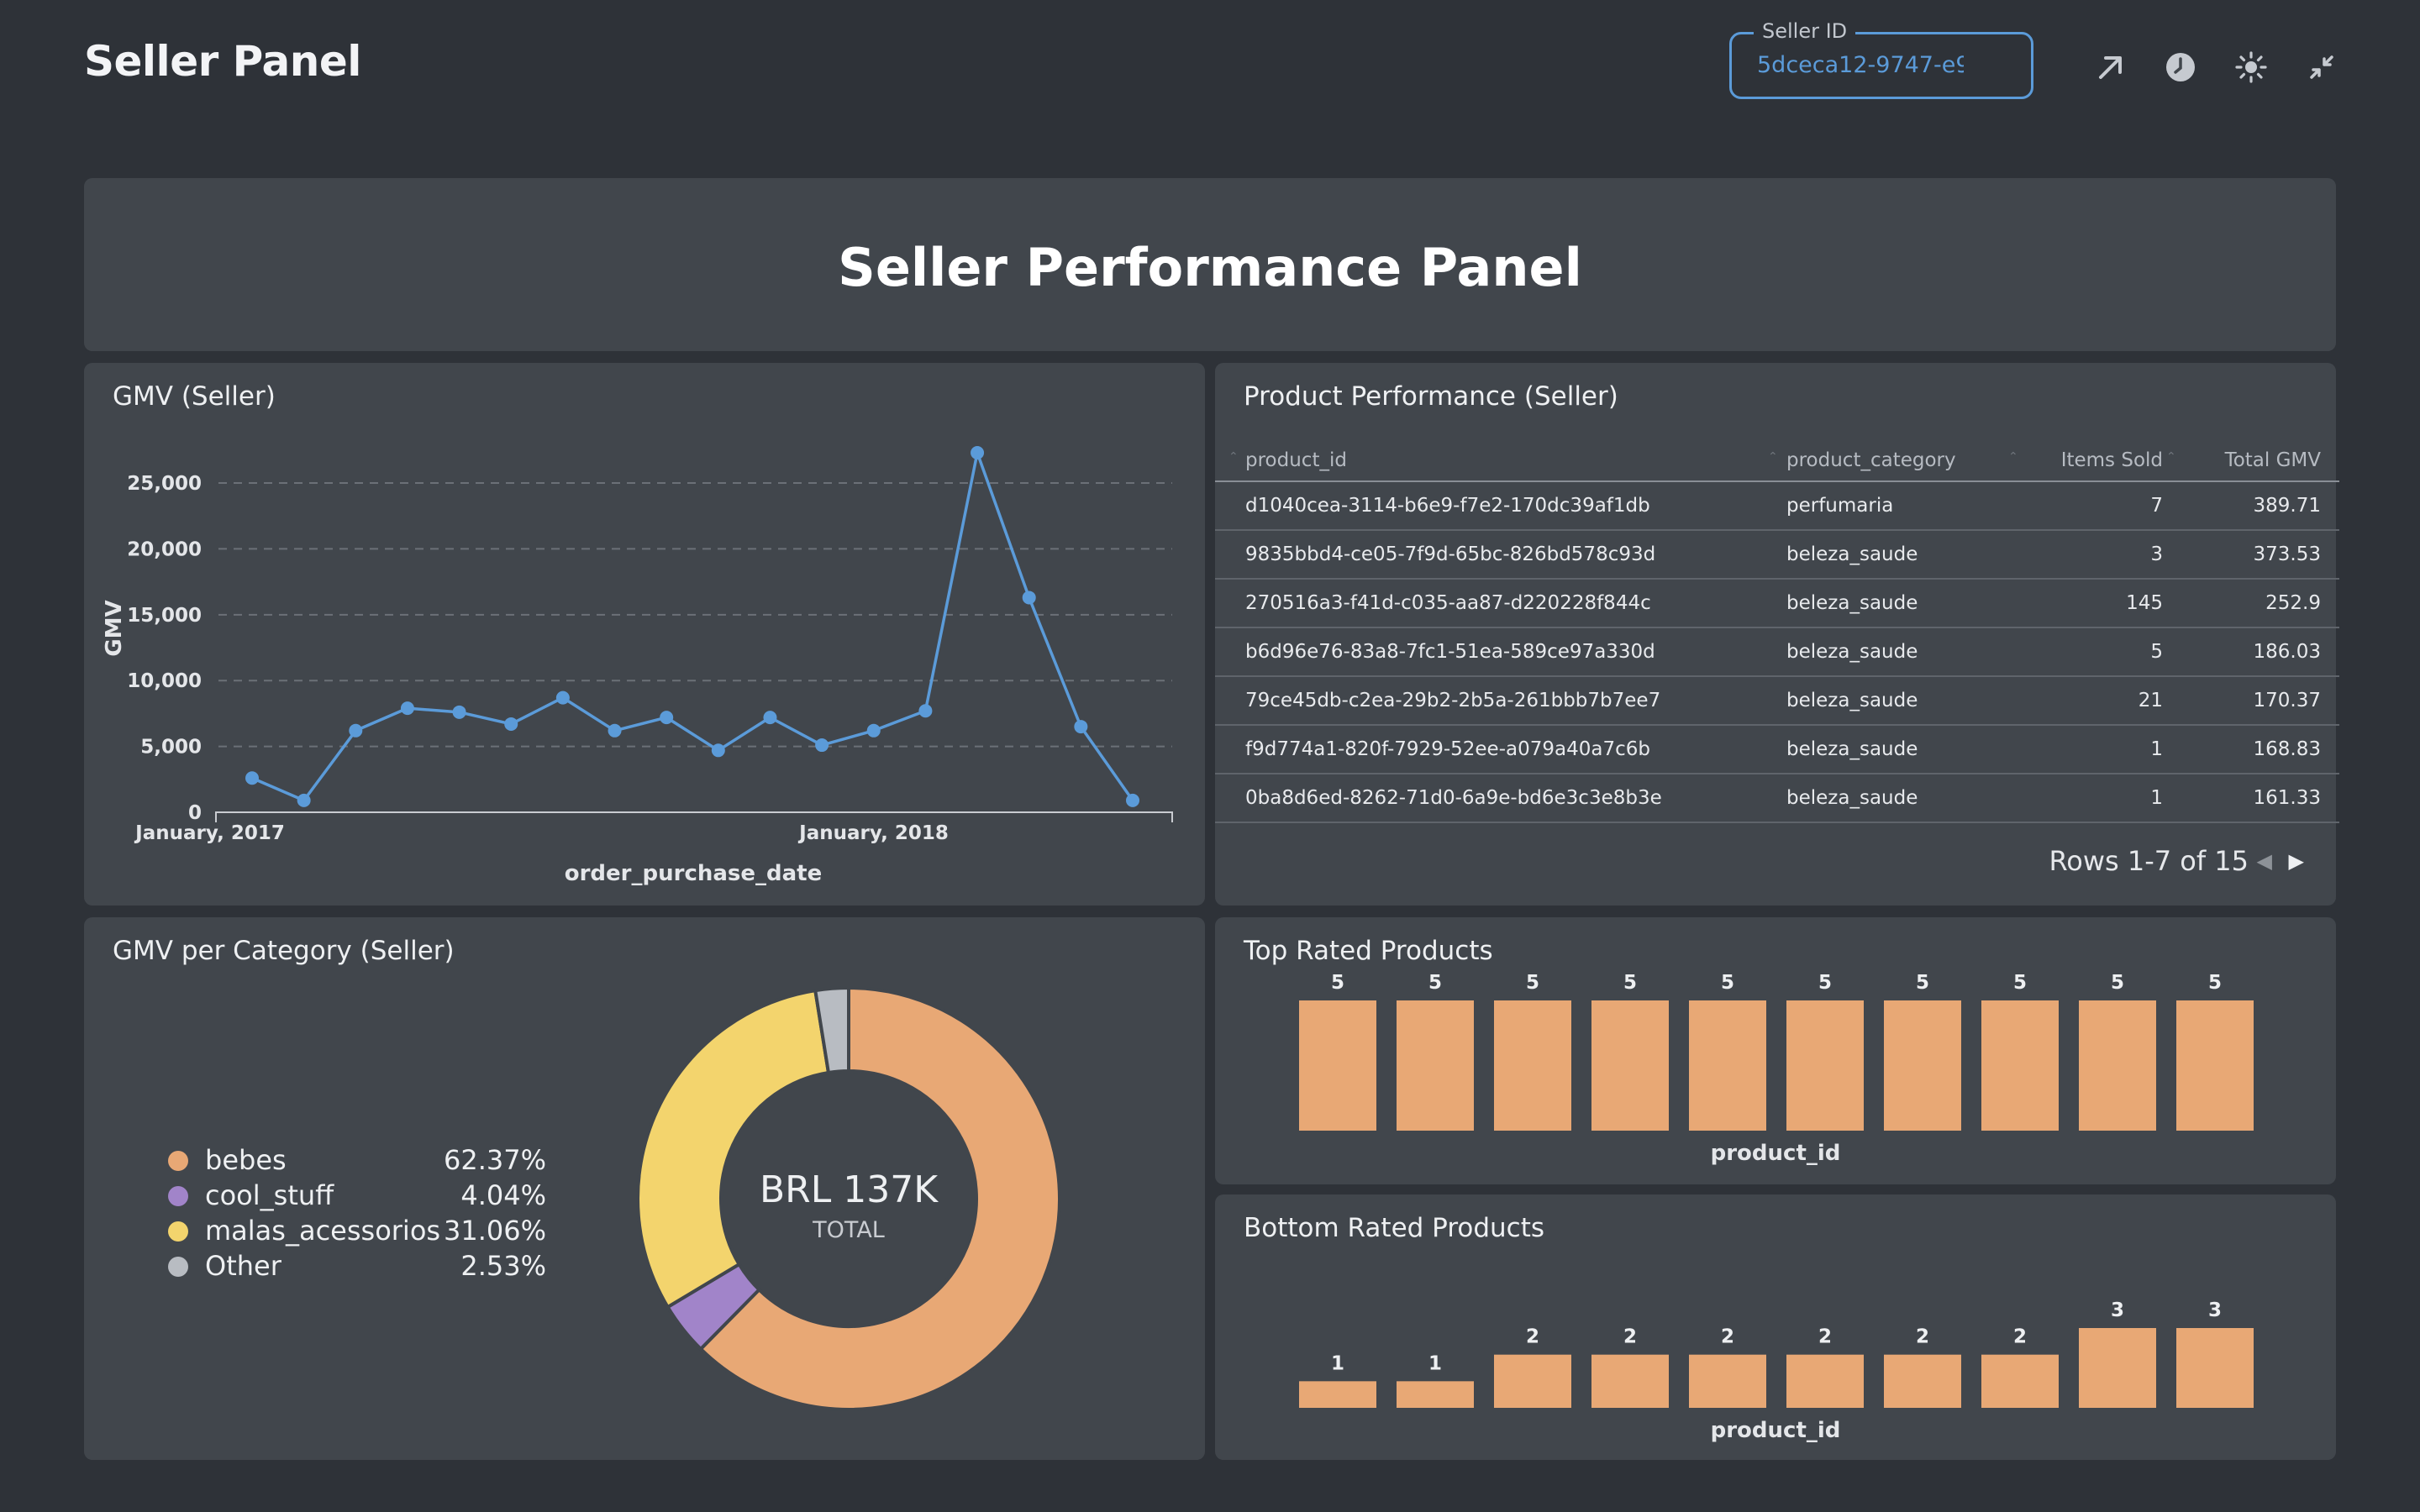  Describe the element at coordinates (2150, 700) in the screenshot. I see `cell-items-sold: 21` at that location.